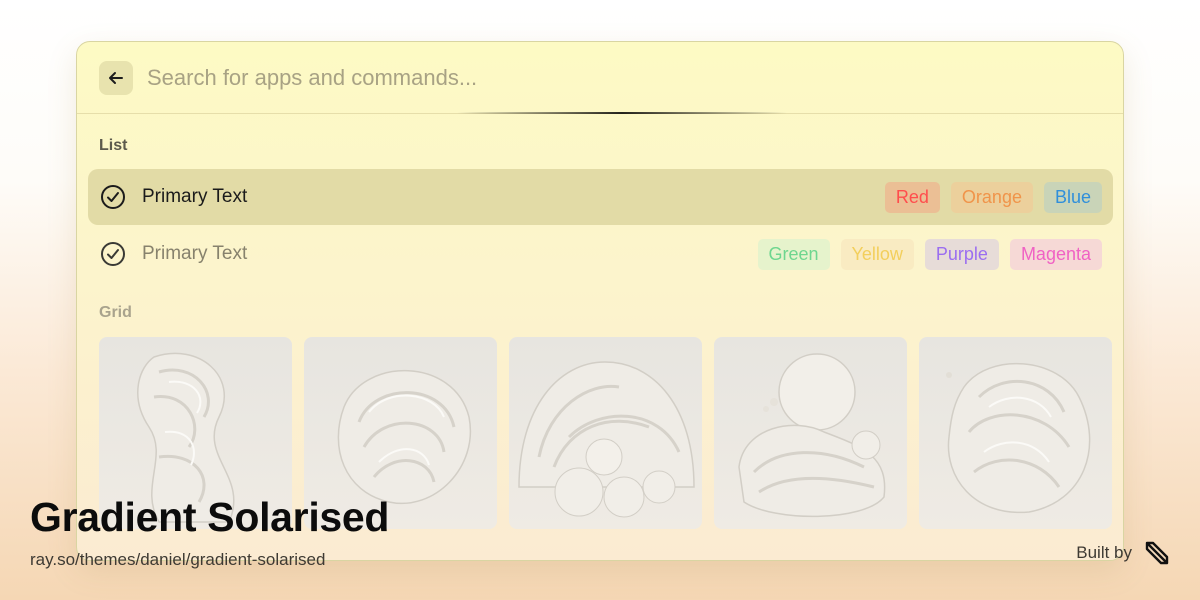 This screenshot has width=1200, height=600. I want to click on section-title-list: List, so click(113, 145).